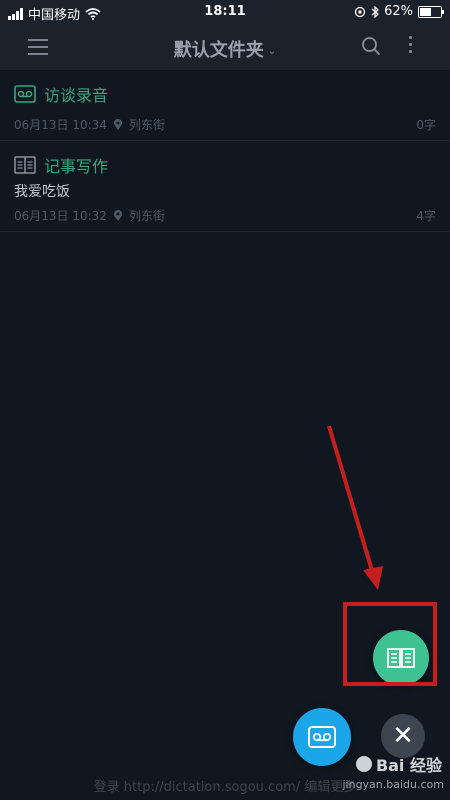 The height and width of the screenshot is (800, 450). What do you see at coordinates (371, 46) in the screenshot?
I see `search-icon` at bounding box center [371, 46].